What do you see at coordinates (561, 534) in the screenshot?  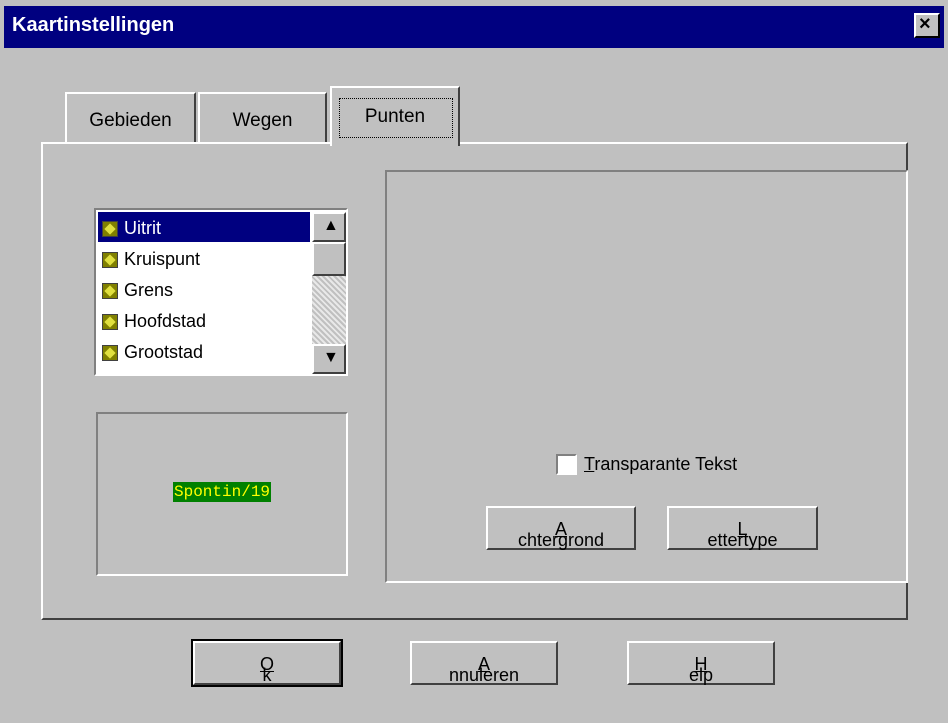 I see `background-button-label: Achtergrond` at bounding box center [561, 534].